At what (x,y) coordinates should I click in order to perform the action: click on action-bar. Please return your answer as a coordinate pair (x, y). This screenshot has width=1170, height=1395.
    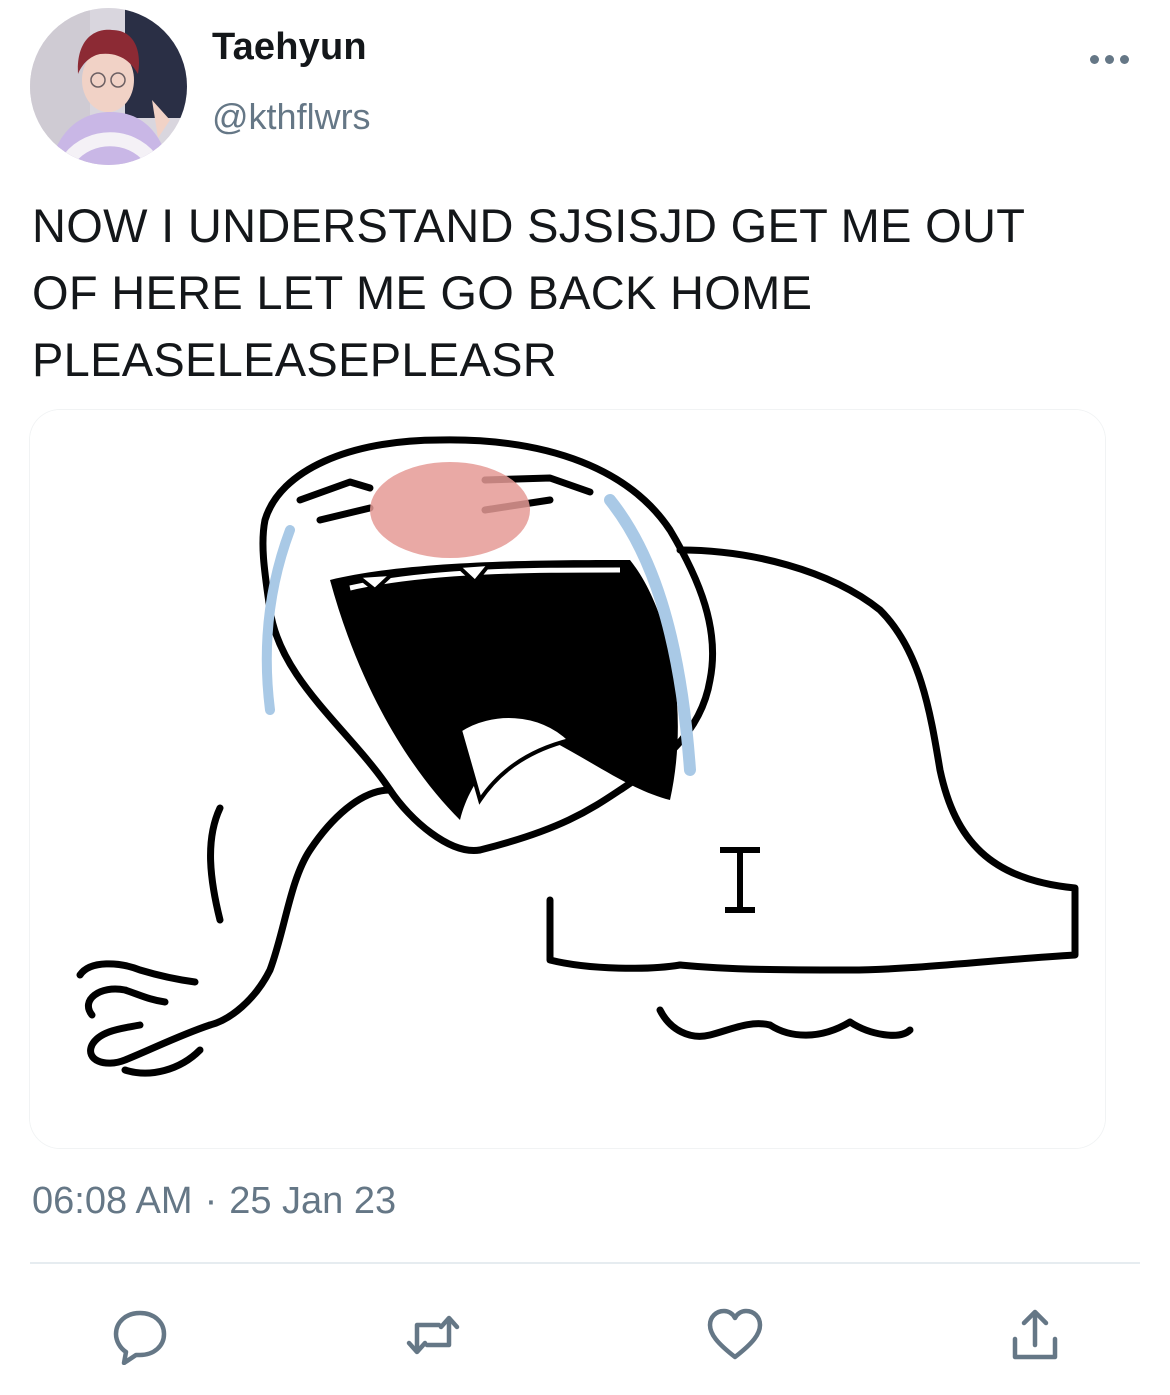
    Looking at the image, I should click on (585, 1335).